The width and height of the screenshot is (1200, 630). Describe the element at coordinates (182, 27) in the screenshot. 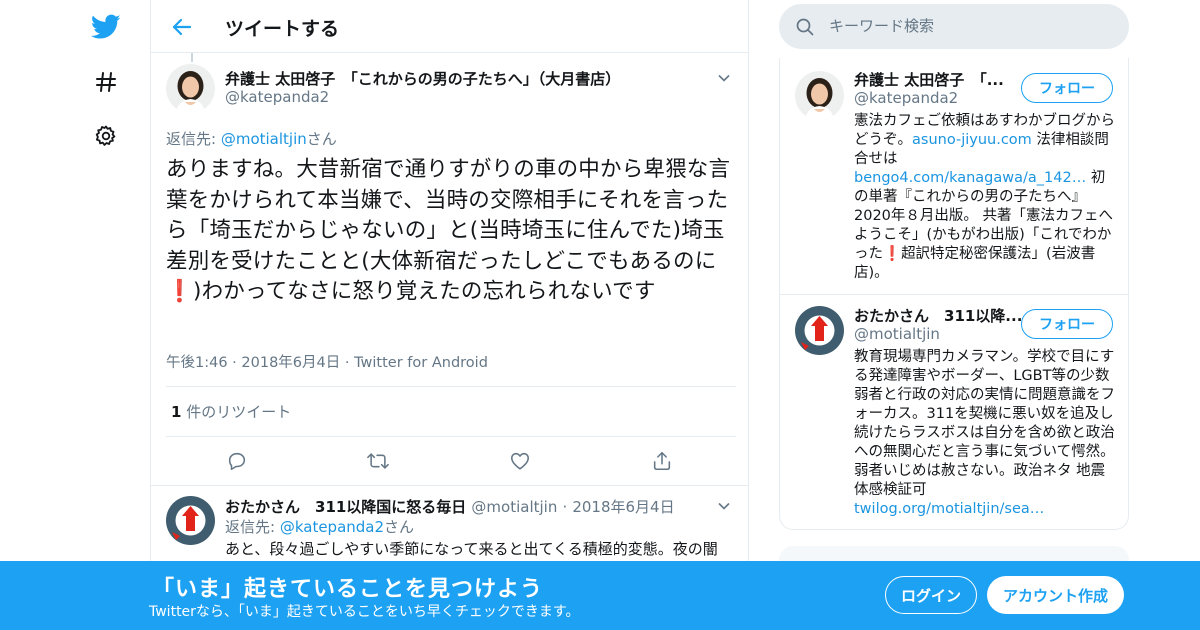

I see `back-arrow-icon` at that location.